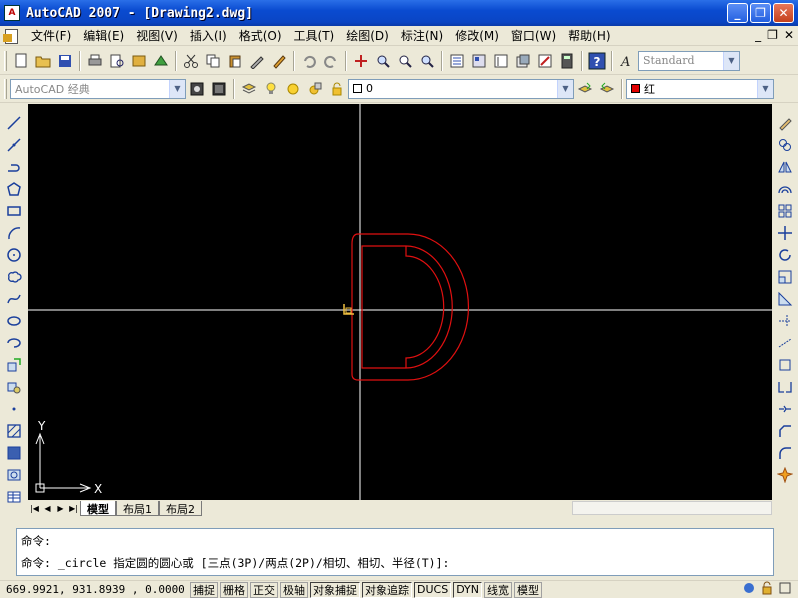 The width and height of the screenshot is (798, 598). I want to click on point-icon, so click(14, 409).